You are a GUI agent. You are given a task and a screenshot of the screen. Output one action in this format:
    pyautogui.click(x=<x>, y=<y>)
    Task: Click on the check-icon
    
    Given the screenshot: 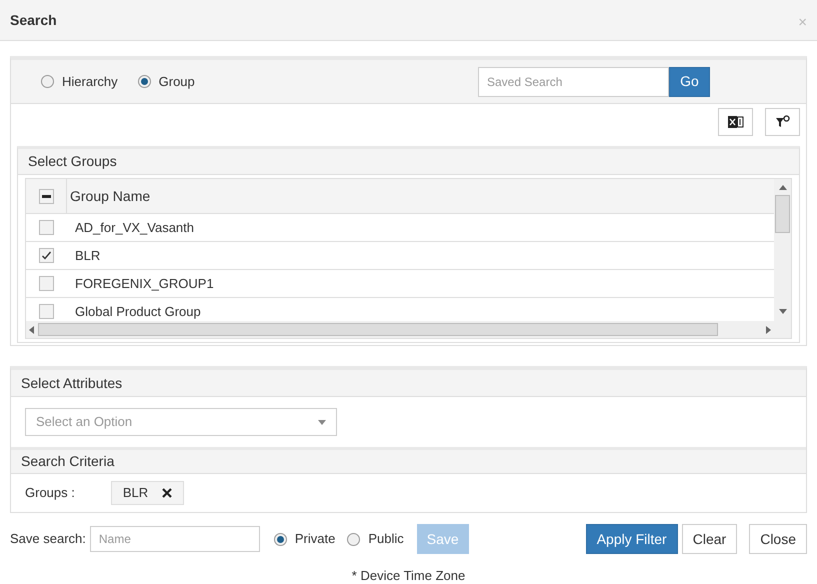 What is the action you would take?
    pyautogui.click(x=46, y=255)
    